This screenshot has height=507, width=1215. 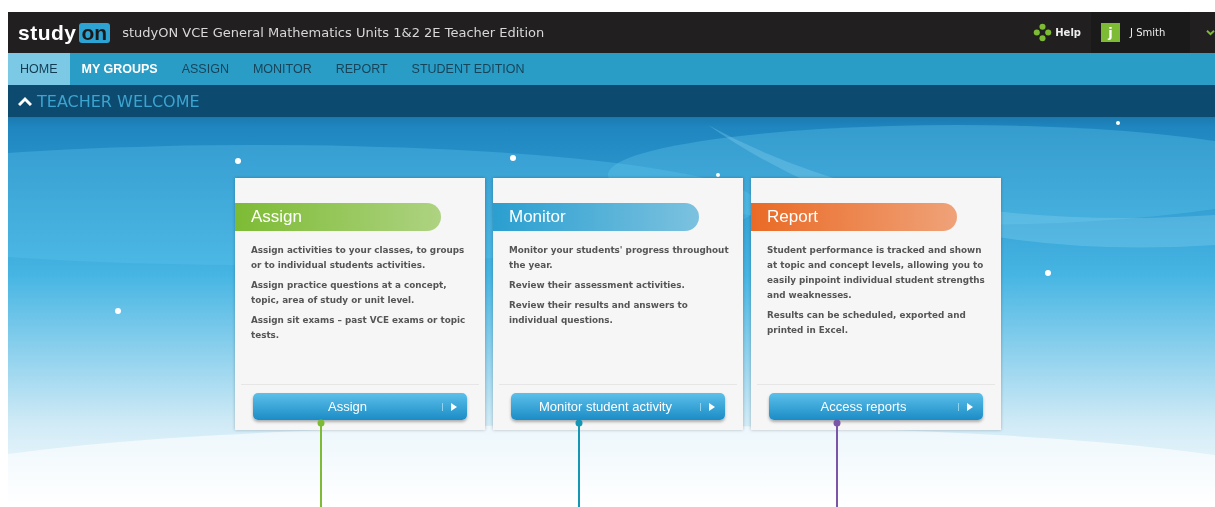 What do you see at coordinates (205, 69) in the screenshot?
I see `nav-tab: ASSIGN` at bounding box center [205, 69].